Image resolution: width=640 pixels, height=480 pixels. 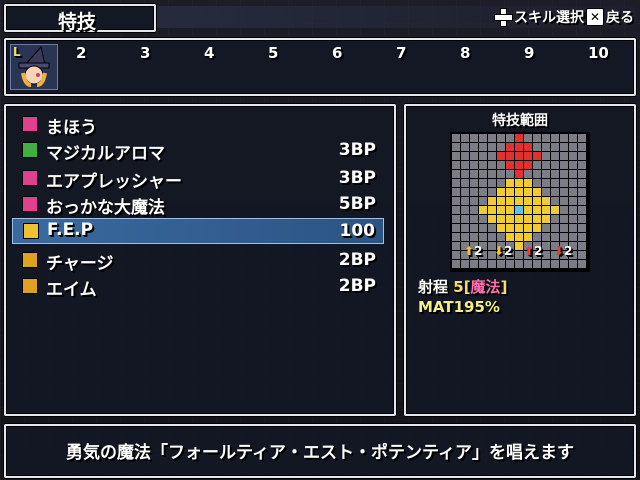 What do you see at coordinates (80, 264) in the screenshot?
I see `skill-name: チャージ` at bounding box center [80, 264].